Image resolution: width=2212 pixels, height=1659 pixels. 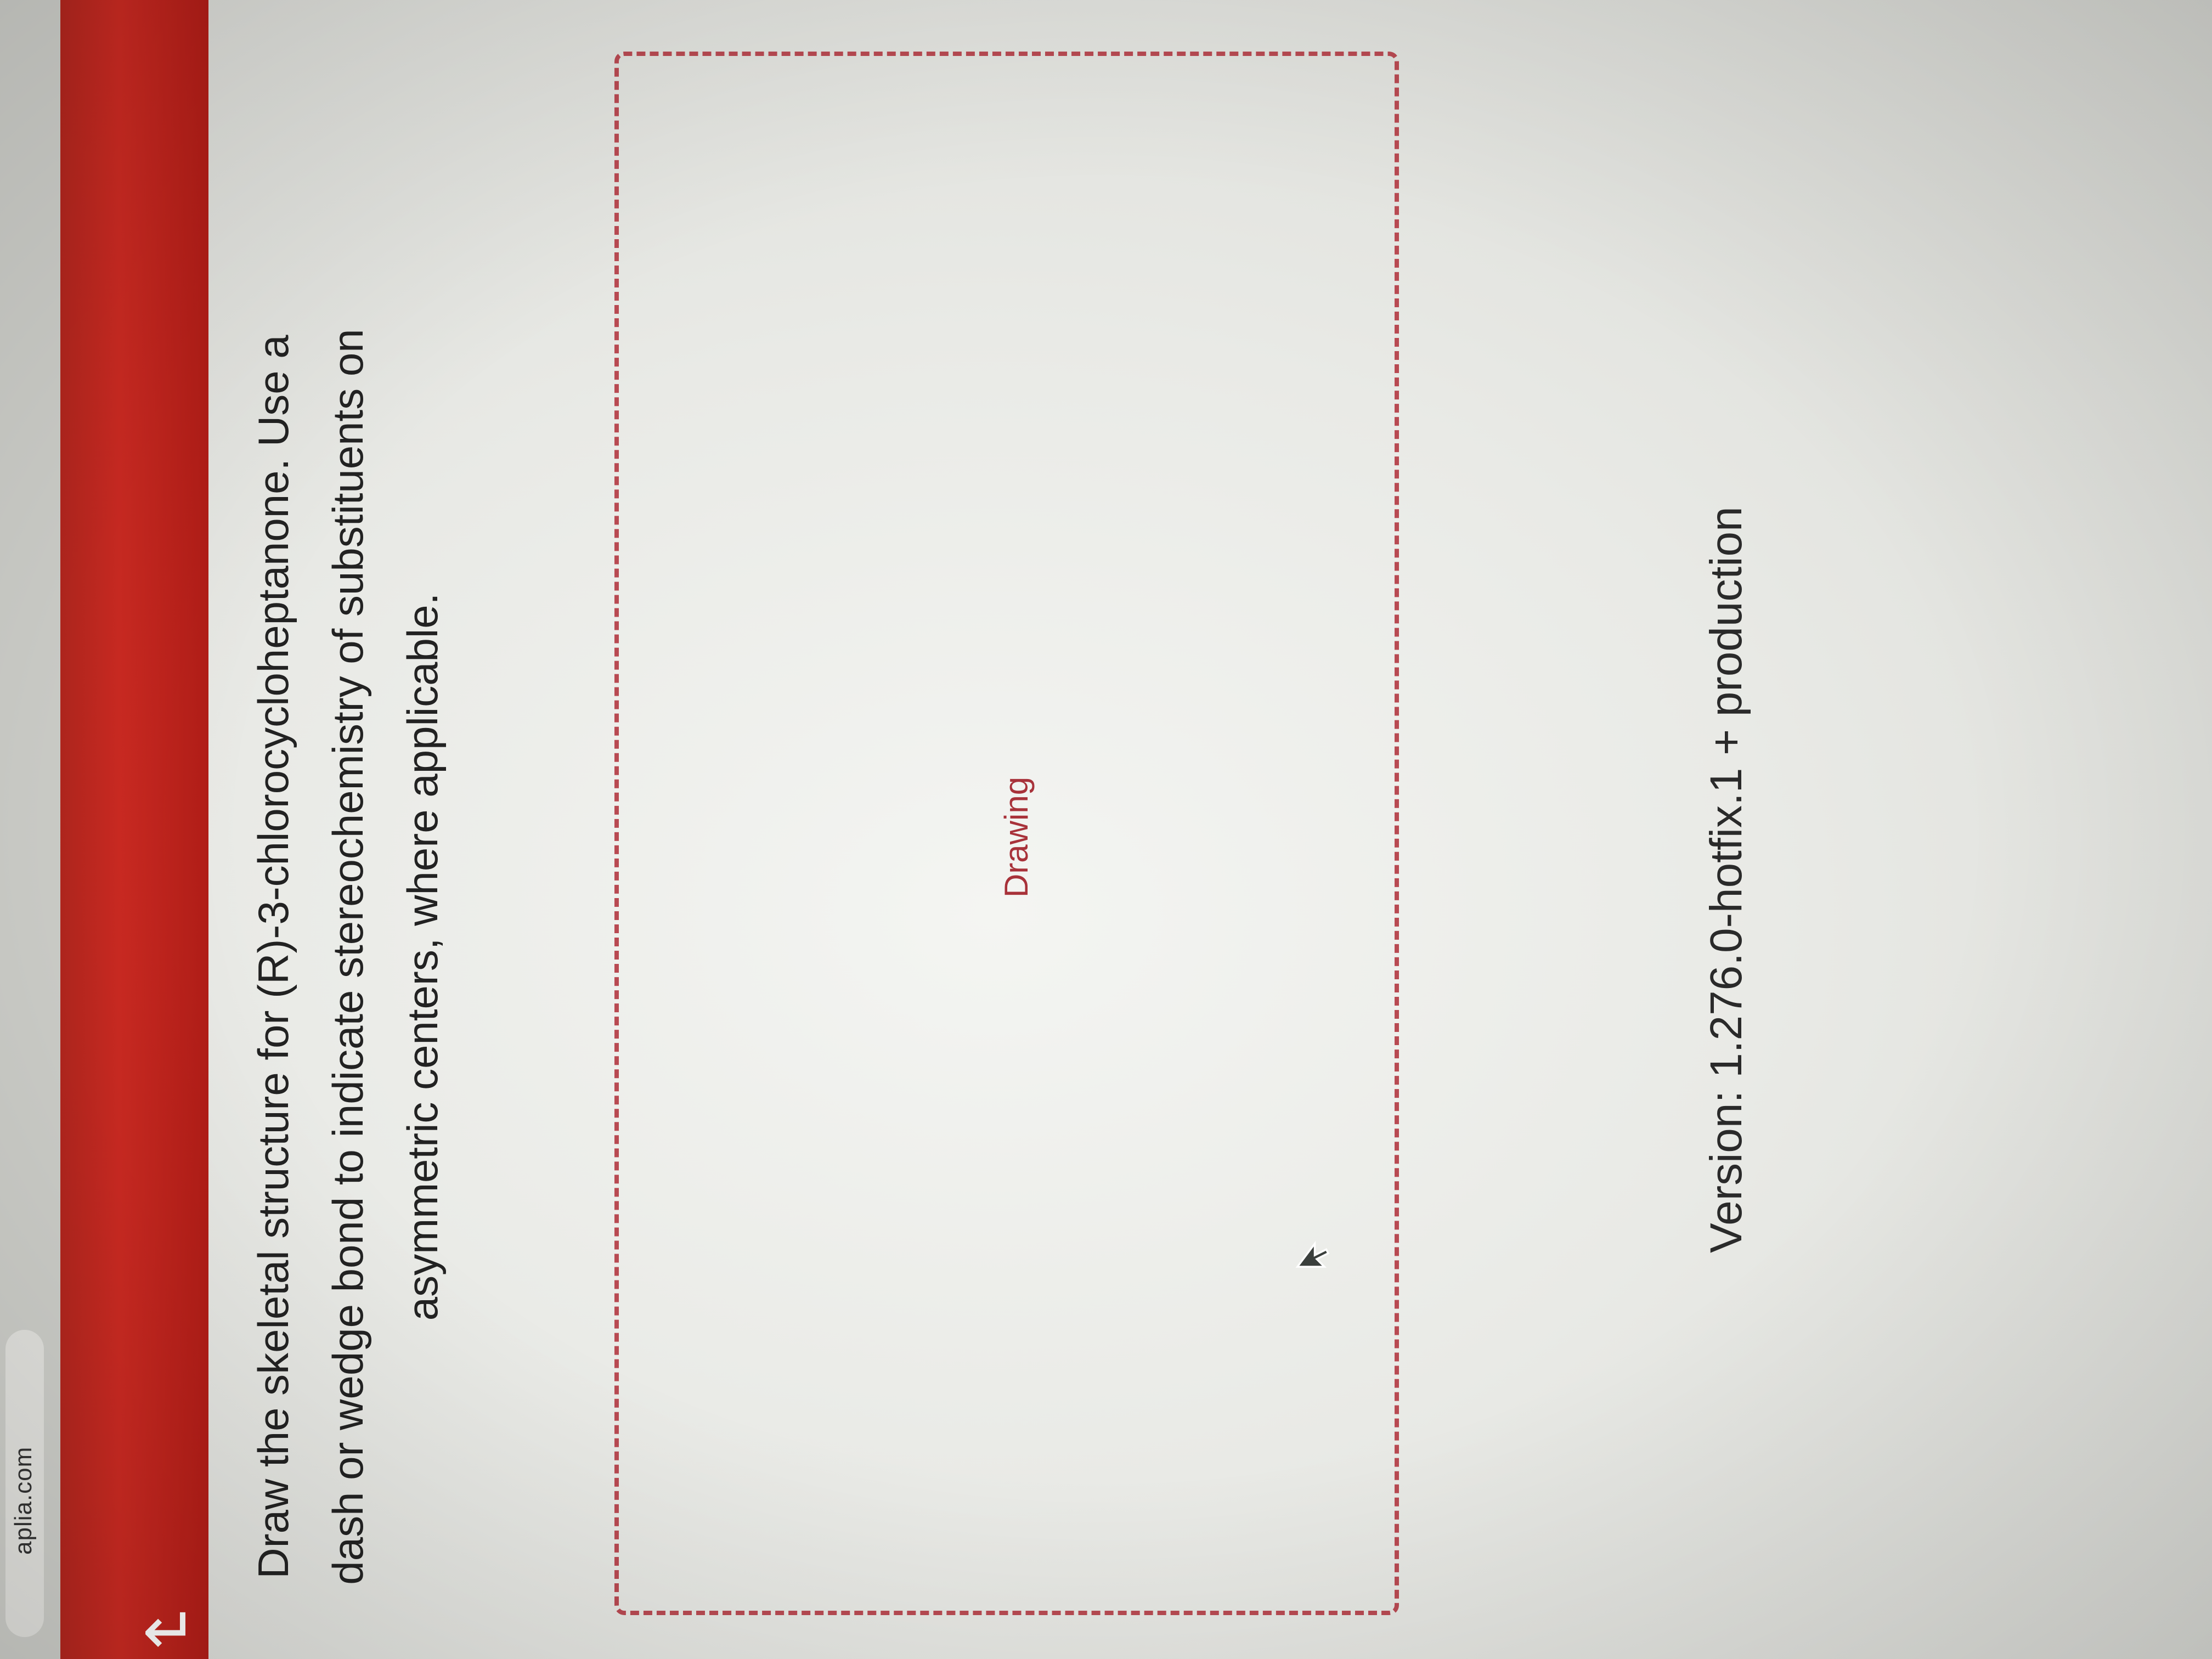 I want to click on back-arrow-icon: ↵, so click(x=170, y=1626).